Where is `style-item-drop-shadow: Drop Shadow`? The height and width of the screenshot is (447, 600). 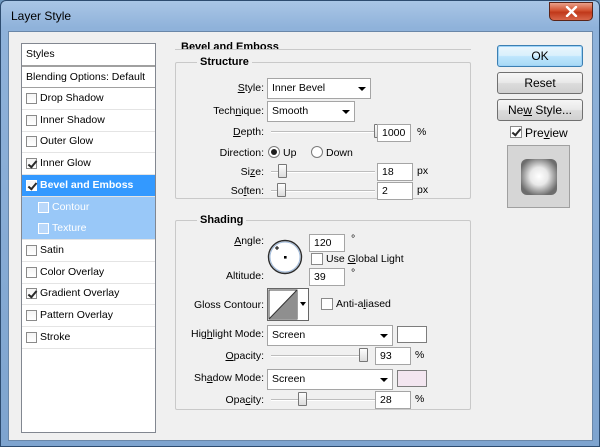
style-item-drop-shadow: Drop Shadow is located at coordinates (88, 99).